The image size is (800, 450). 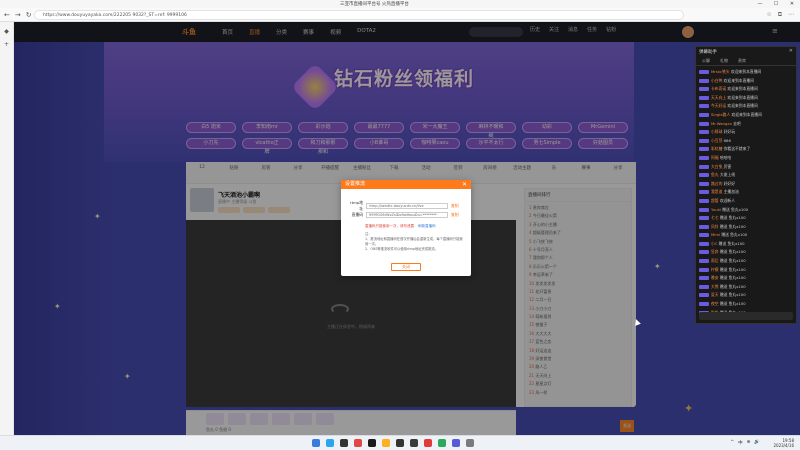 What do you see at coordinates (715, 251) in the screenshot?
I see `chat-username: 狂奔` at bounding box center [715, 251].